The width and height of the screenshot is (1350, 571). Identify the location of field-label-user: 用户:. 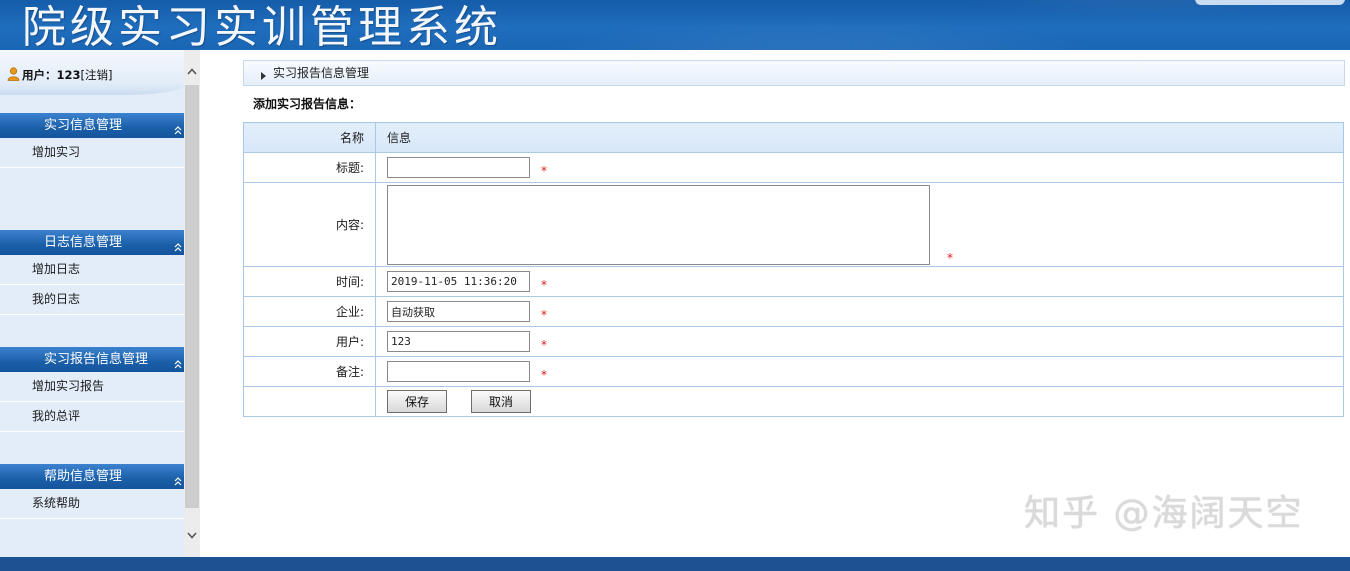
(309, 341).